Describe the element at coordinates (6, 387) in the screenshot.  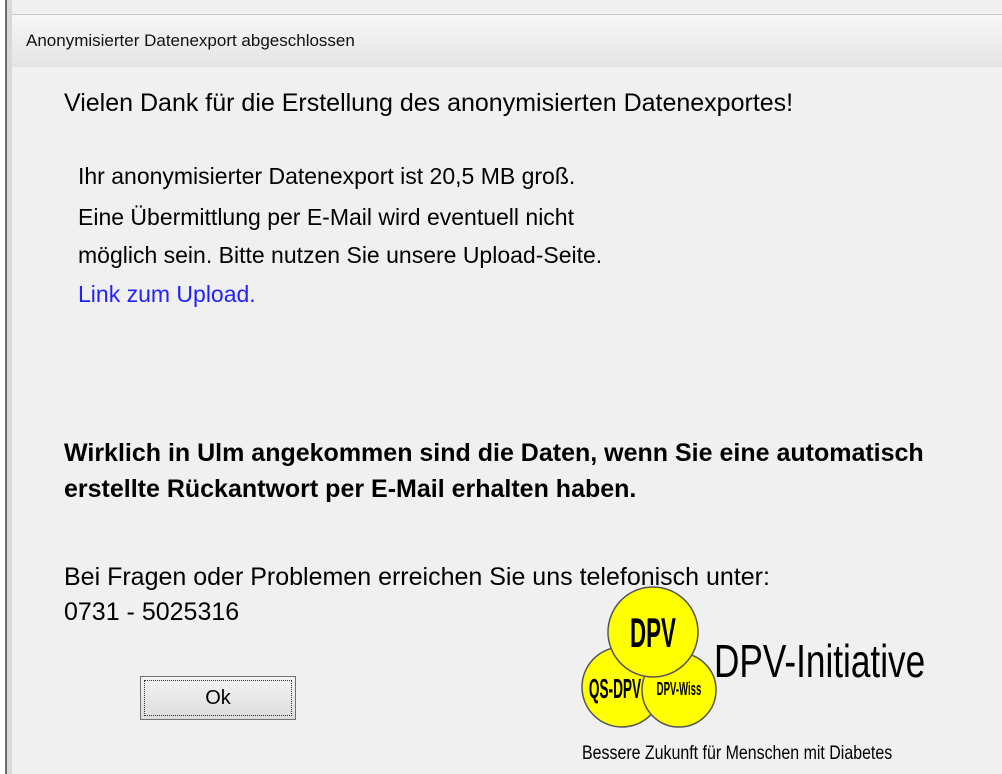
I see `window-left-edge` at that location.